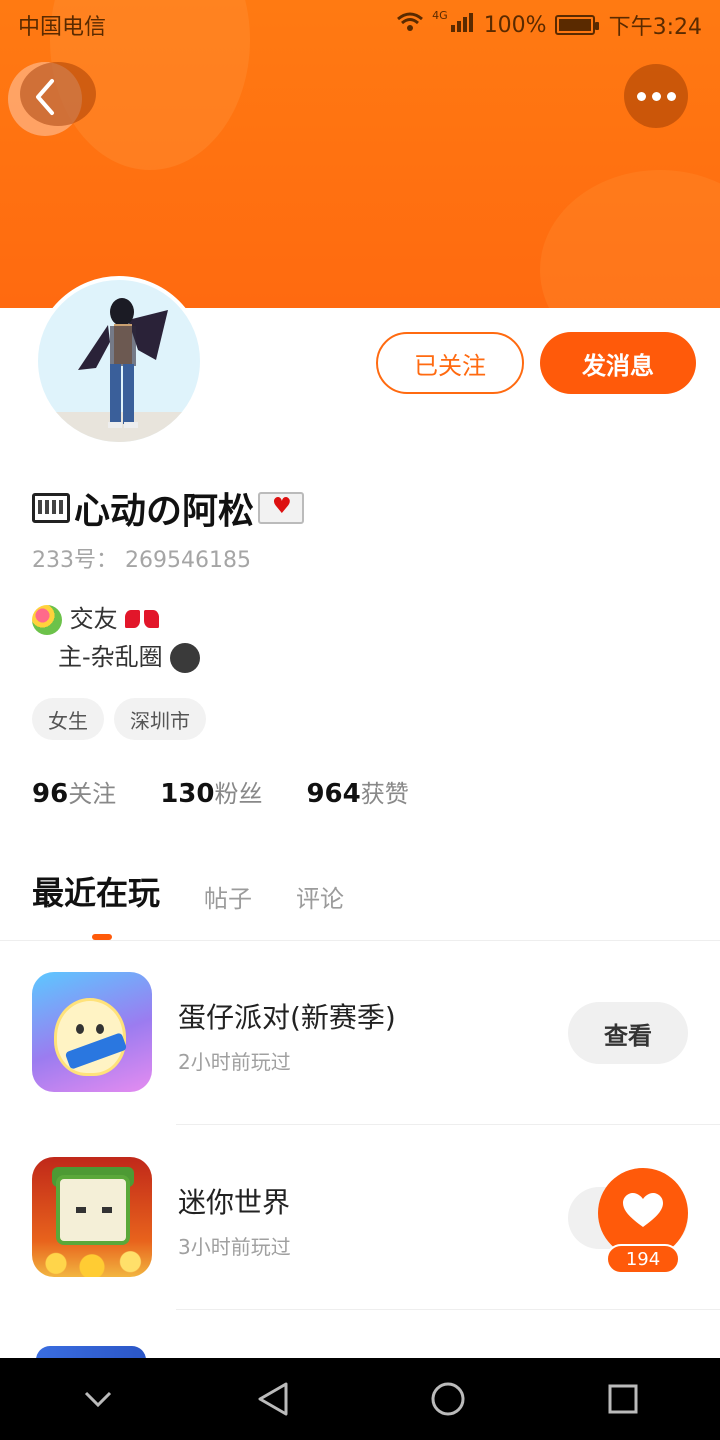 This screenshot has width=720, height=1440. What do you see at coordinates (92, 1032) in the screenshot?
I see `eggy-party-game-icon` at bounding box center [92, 1032].